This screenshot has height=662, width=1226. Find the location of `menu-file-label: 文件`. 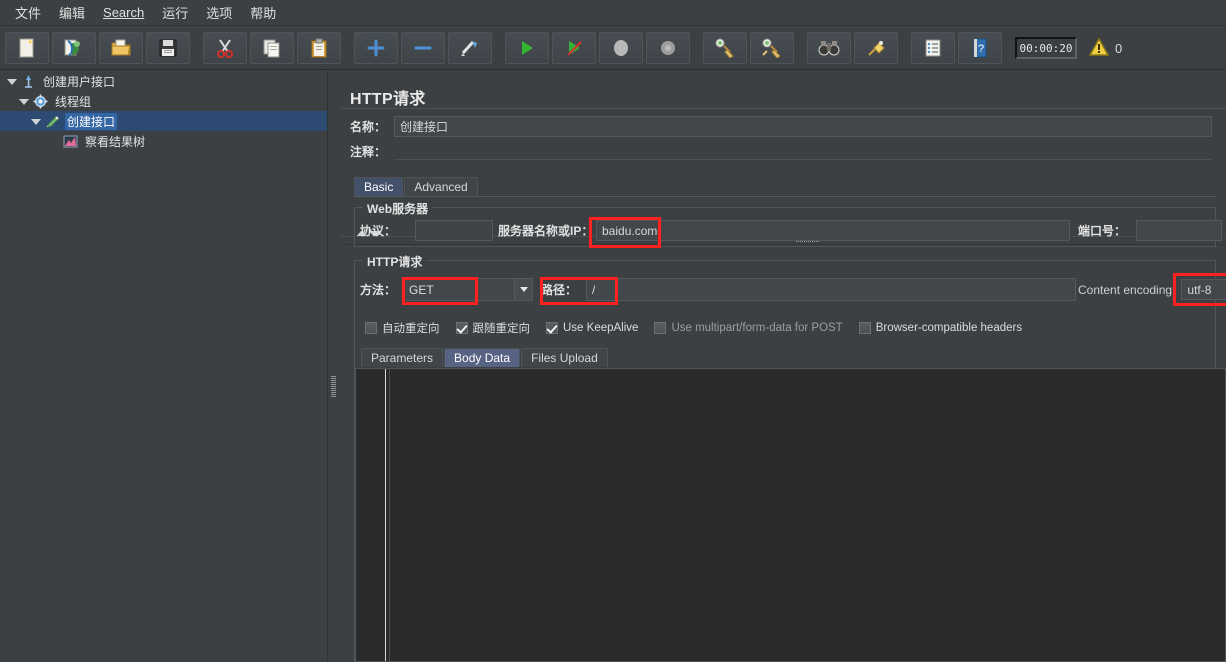

menu-file-label: 文件 is located at coordinates (28, 13).